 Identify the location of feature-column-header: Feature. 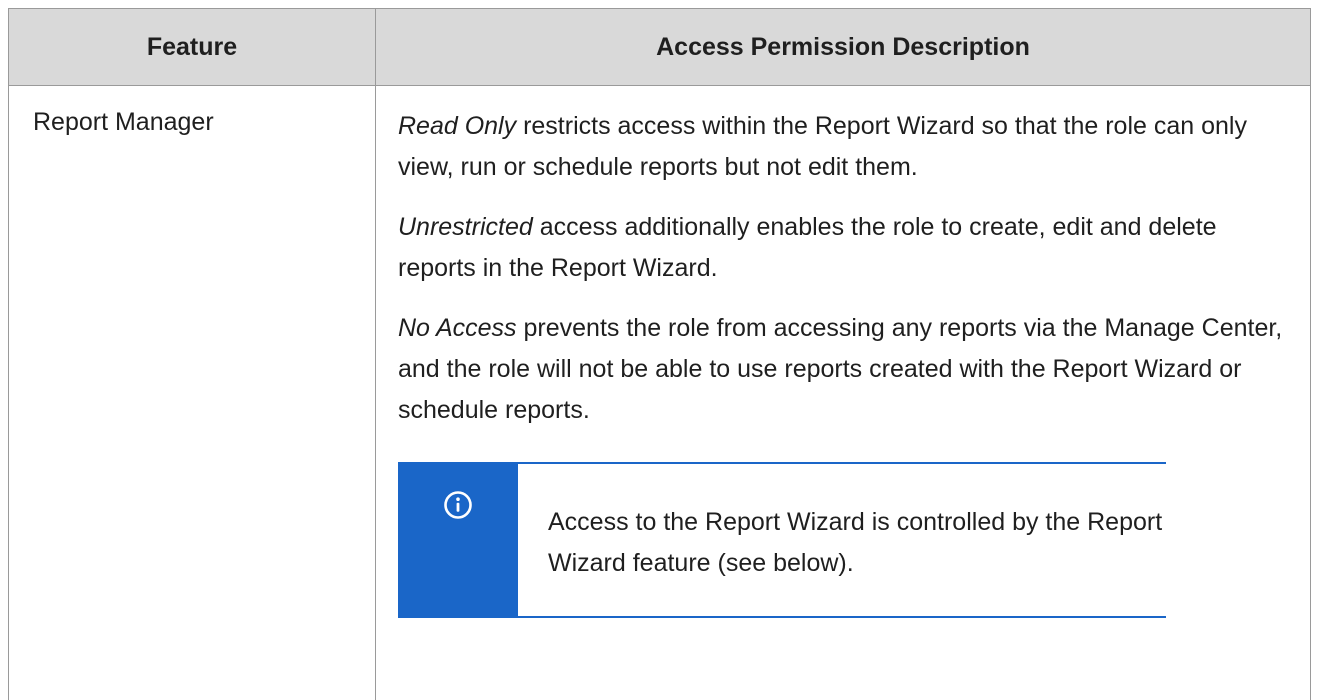
(192, 47).